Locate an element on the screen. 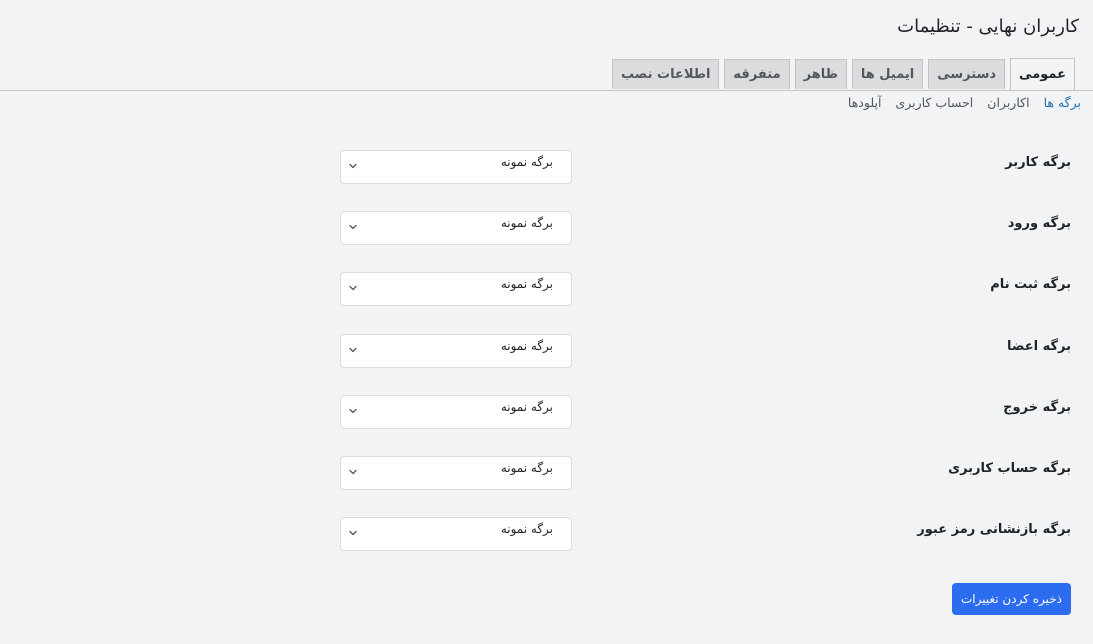 The height and width of the screenshot is (644, 1093). tab-access: دسترسی is located at coordinates (967, 74).